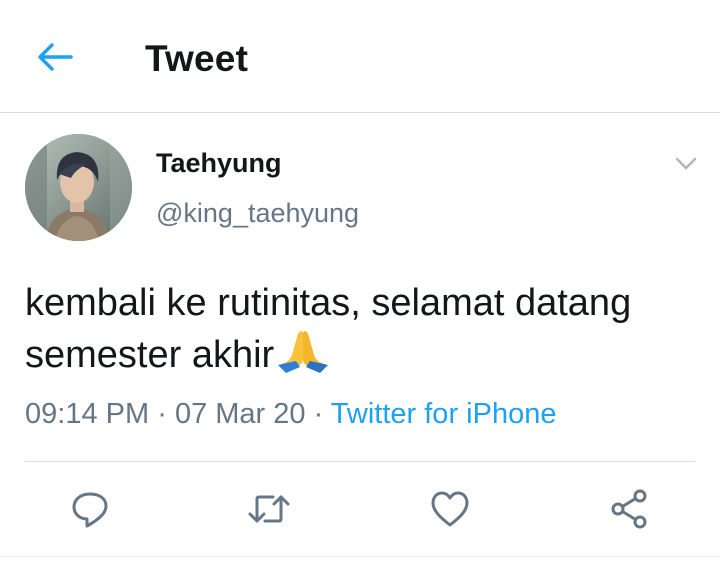 The image size is (720, 569). What do you see at coordinates (360, 509) in the screenshot?
I see `action-bar` at bounding box center [360, 509].